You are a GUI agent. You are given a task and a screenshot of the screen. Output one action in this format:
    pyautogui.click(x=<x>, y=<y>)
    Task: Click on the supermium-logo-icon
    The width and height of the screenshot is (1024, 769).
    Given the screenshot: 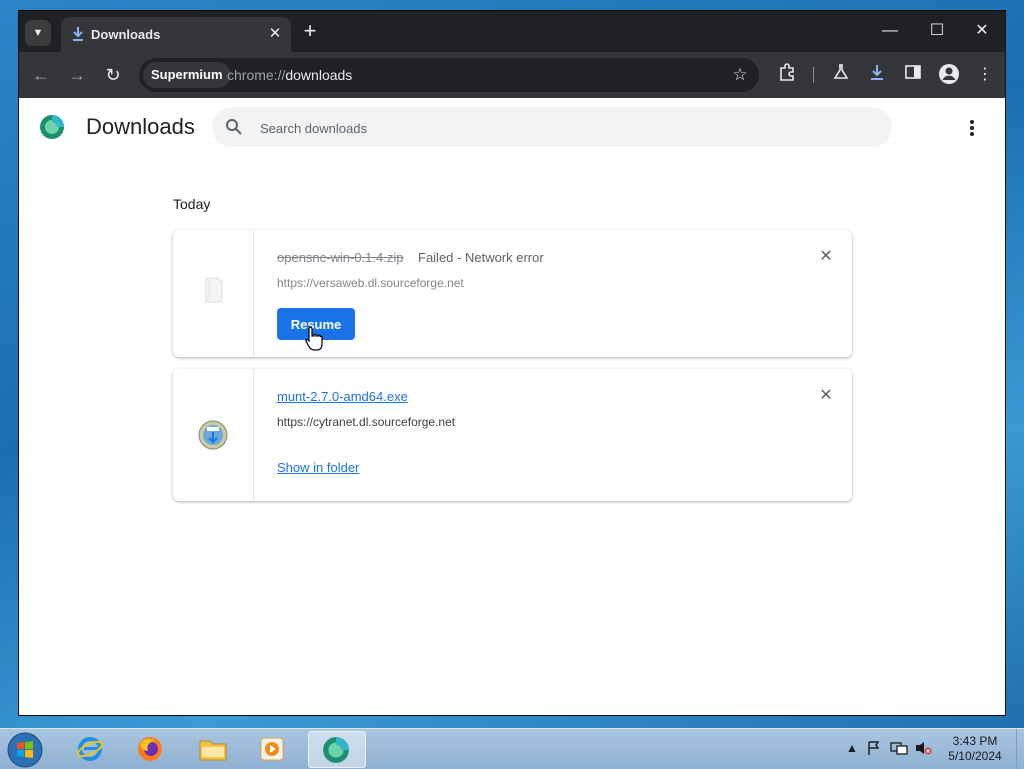 What is the action you would take?
    pyautogui.click(x=52, y=127)
    